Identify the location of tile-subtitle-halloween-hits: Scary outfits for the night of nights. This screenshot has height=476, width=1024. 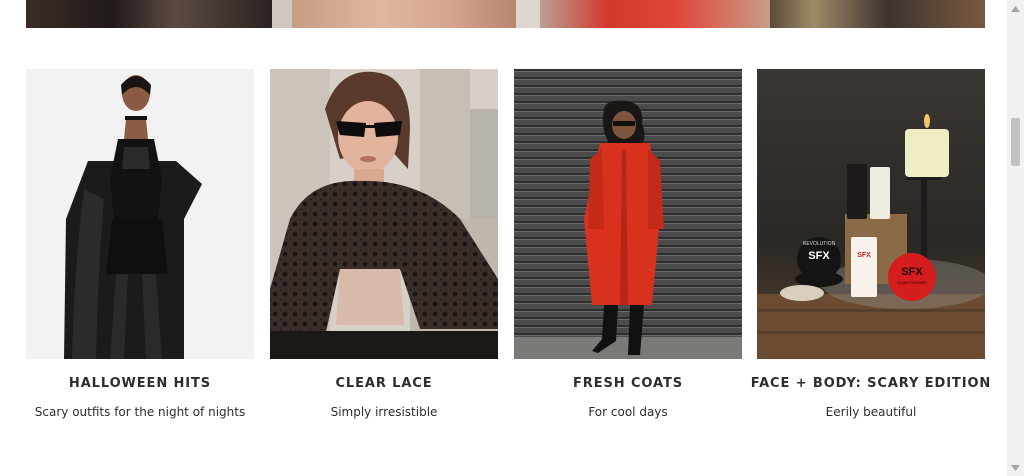
(140, 412).